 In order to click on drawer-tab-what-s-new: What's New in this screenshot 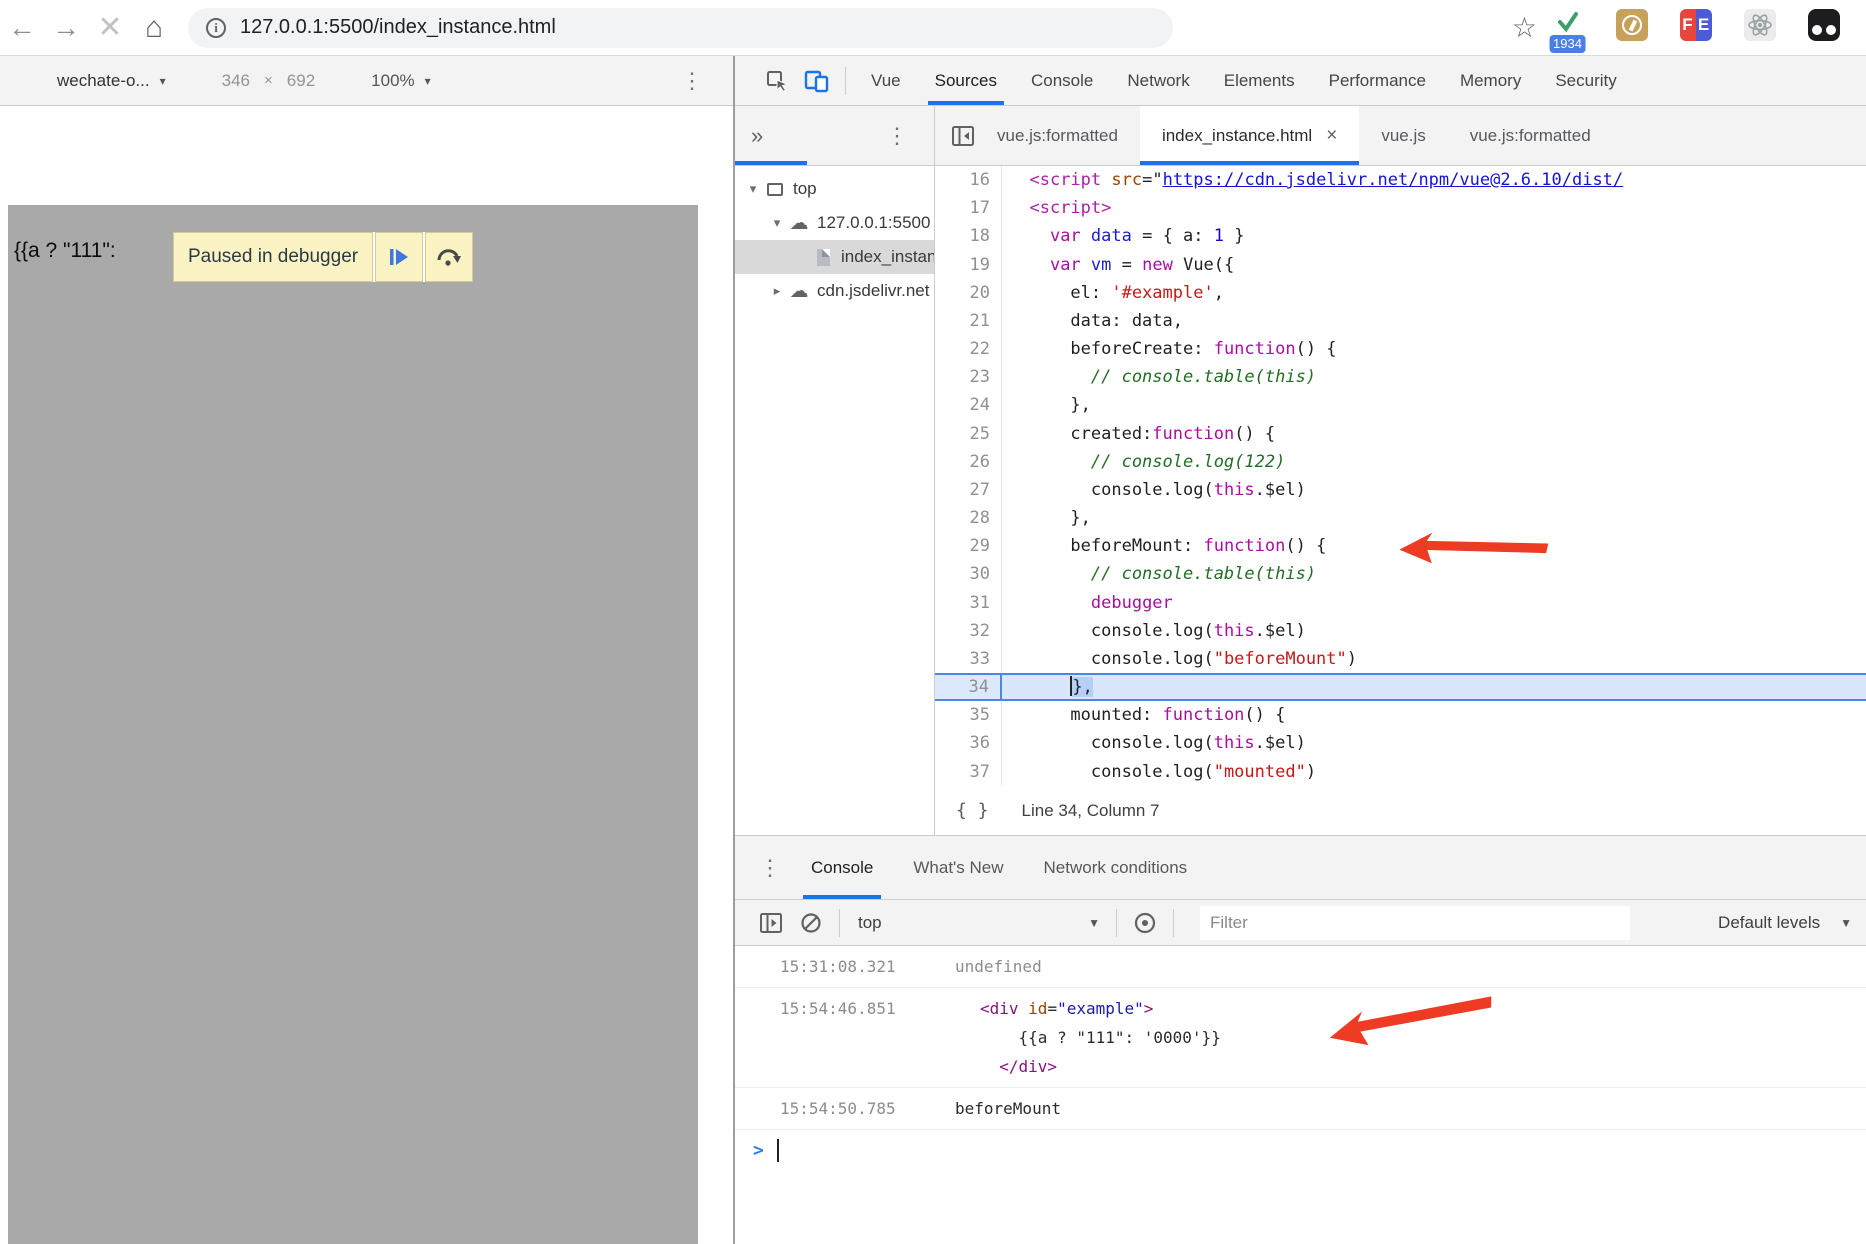, I will do `click(958, 867)`.